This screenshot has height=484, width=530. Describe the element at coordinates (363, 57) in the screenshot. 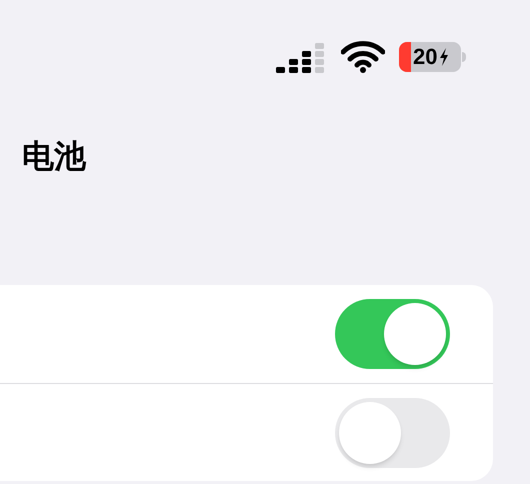

I see `wifi-icon` at that location.